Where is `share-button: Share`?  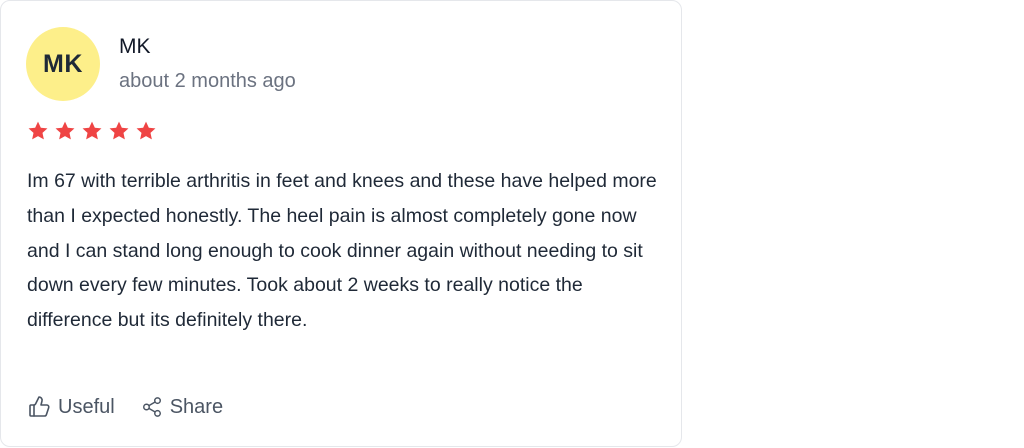
share-button: Share is located at coordinates (182, 407).